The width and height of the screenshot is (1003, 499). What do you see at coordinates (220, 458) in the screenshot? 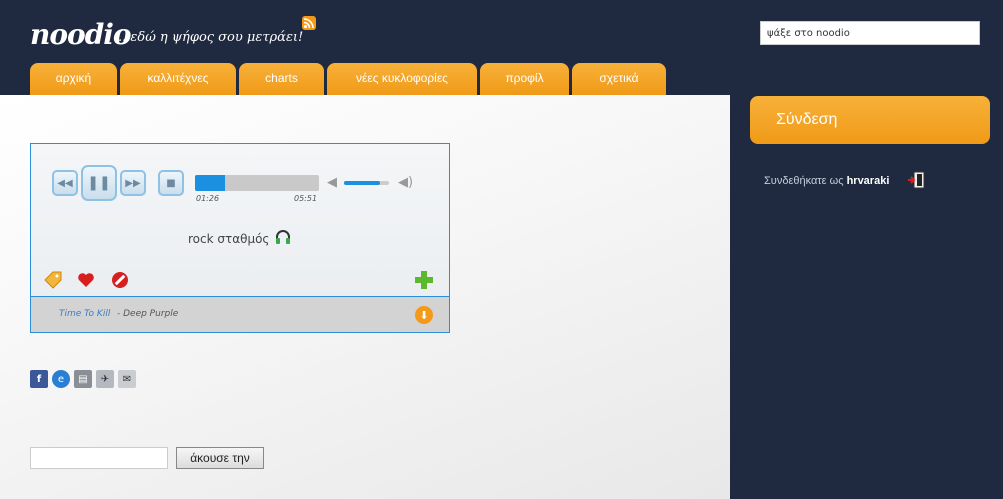
I see `listen-button: άκουσε την` at bounding box center [220, 458].